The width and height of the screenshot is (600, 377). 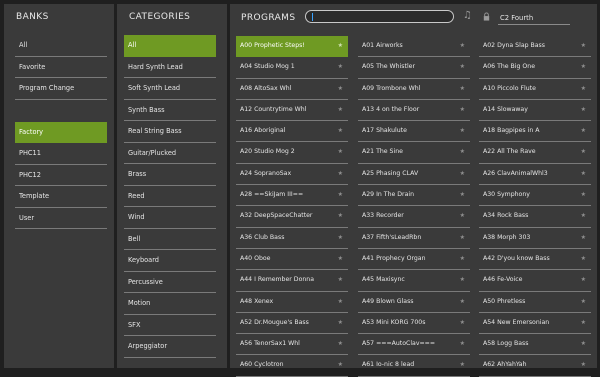 What do you see at coordinates (61, 46) in the screenshot?
I see `bank-item: All` at bounding box center [61, 46].